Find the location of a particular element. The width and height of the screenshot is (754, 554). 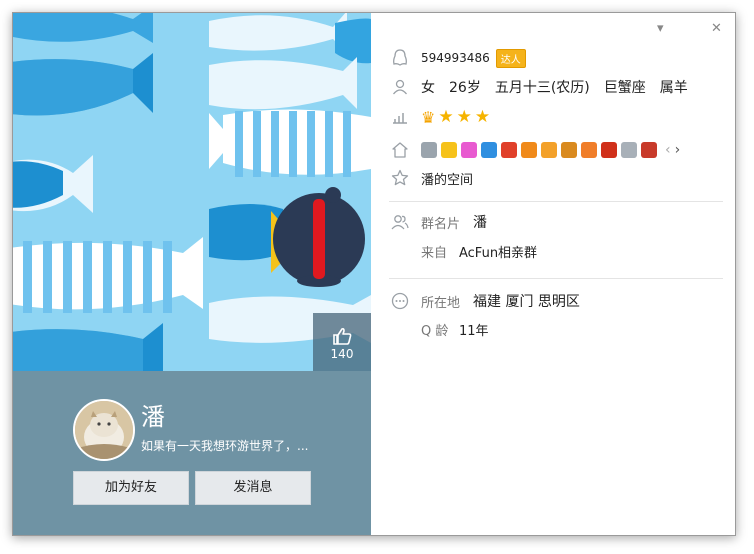

send-message-button: 发消息 is located at coordinates (253, 488).